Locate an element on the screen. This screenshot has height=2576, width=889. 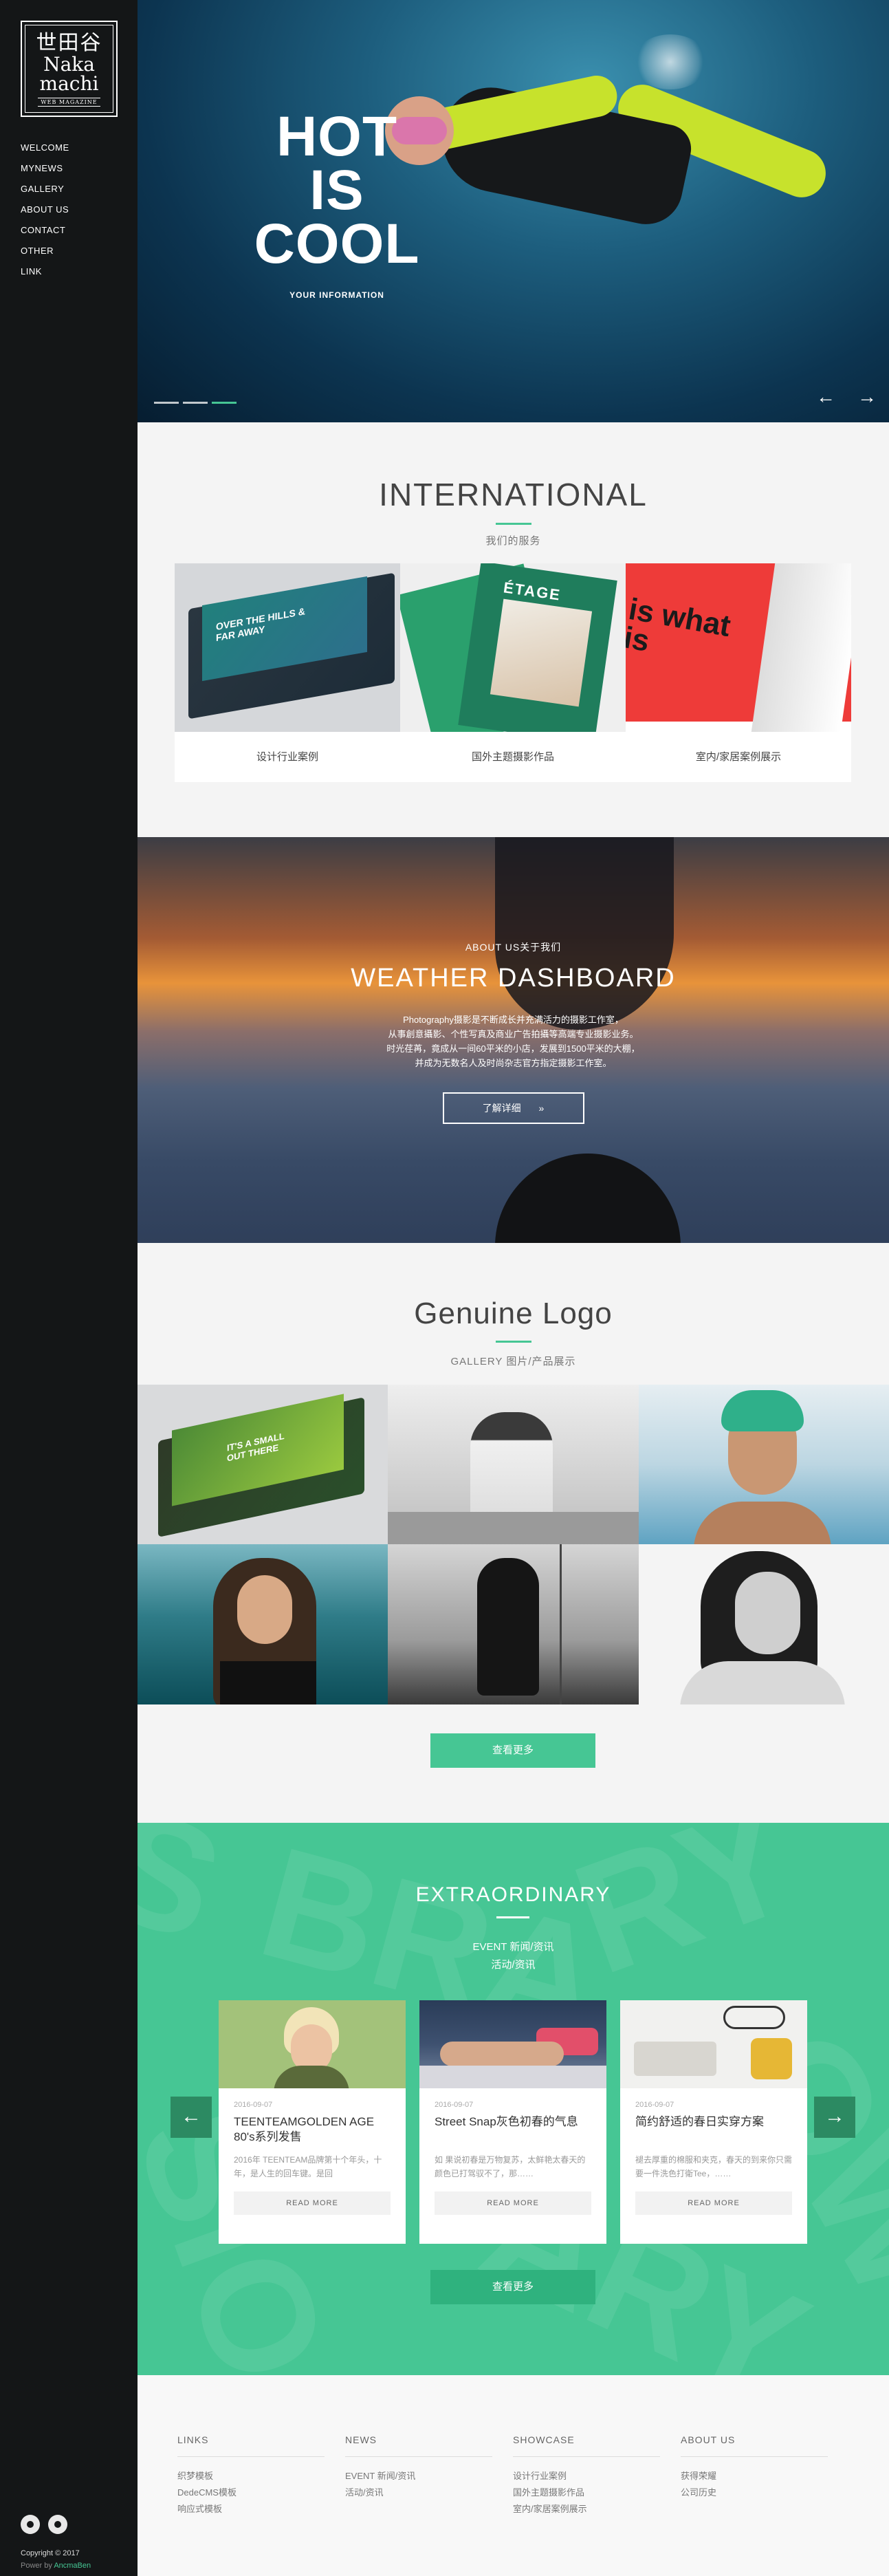
footer-link: 室内/家居案例展示 is located at coordinates (586, 2509).